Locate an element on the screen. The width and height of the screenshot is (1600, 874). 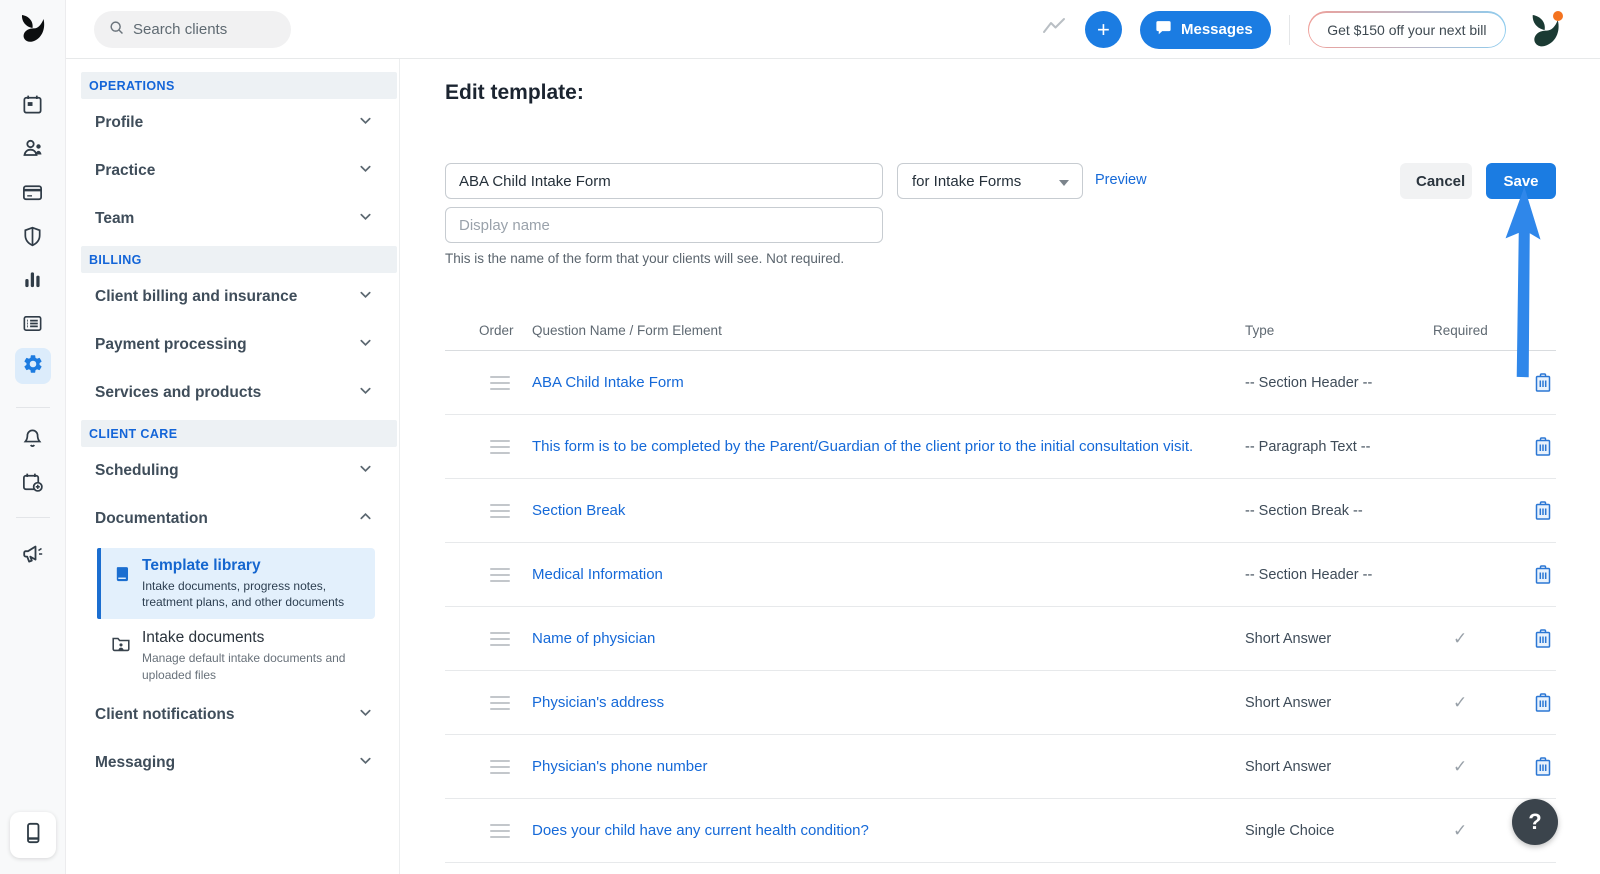
bell-icon is located at coordinates (33, 438).